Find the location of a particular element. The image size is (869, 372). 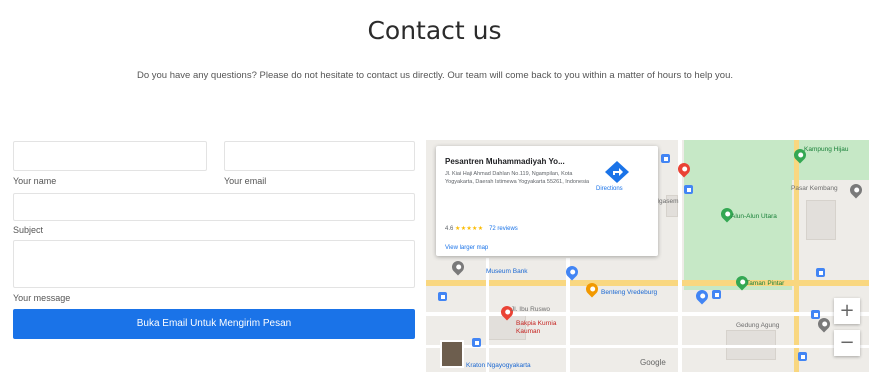

map-label: Jl. Ibu Ruswo is located at coordinates (531, 309).